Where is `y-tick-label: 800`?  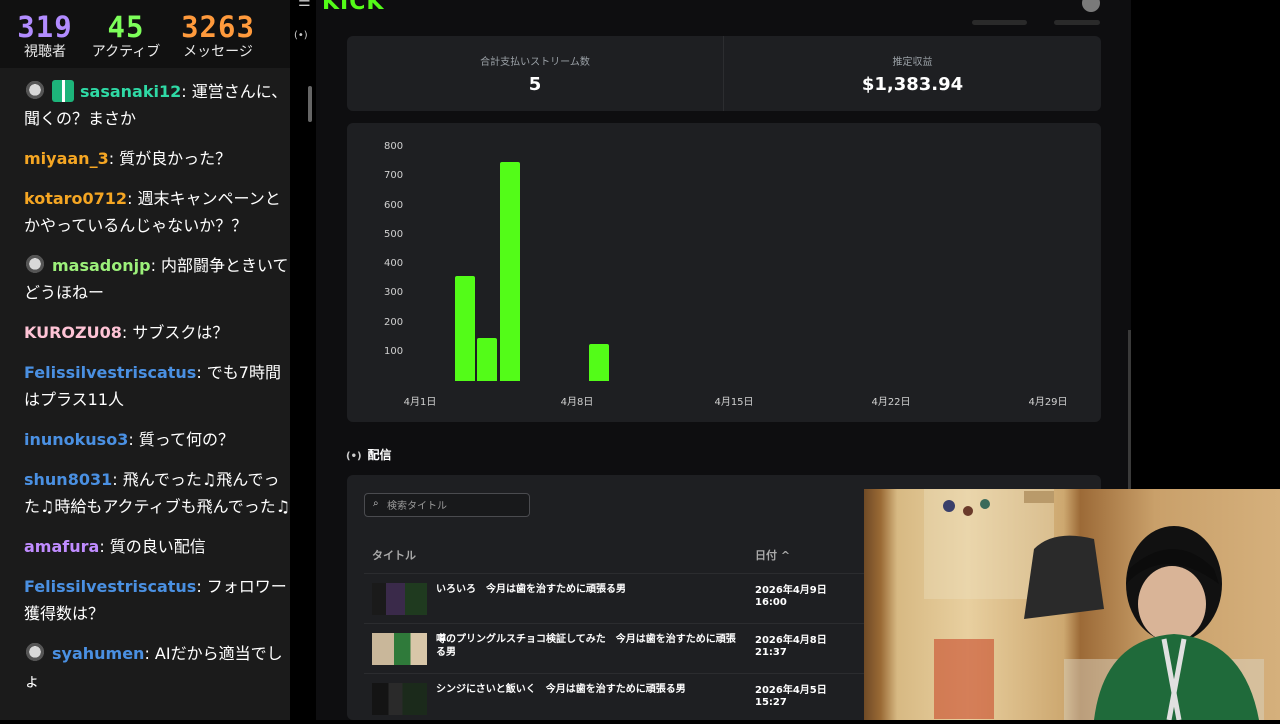 y-tick-label: 800 is located at coordinates (394, 146).